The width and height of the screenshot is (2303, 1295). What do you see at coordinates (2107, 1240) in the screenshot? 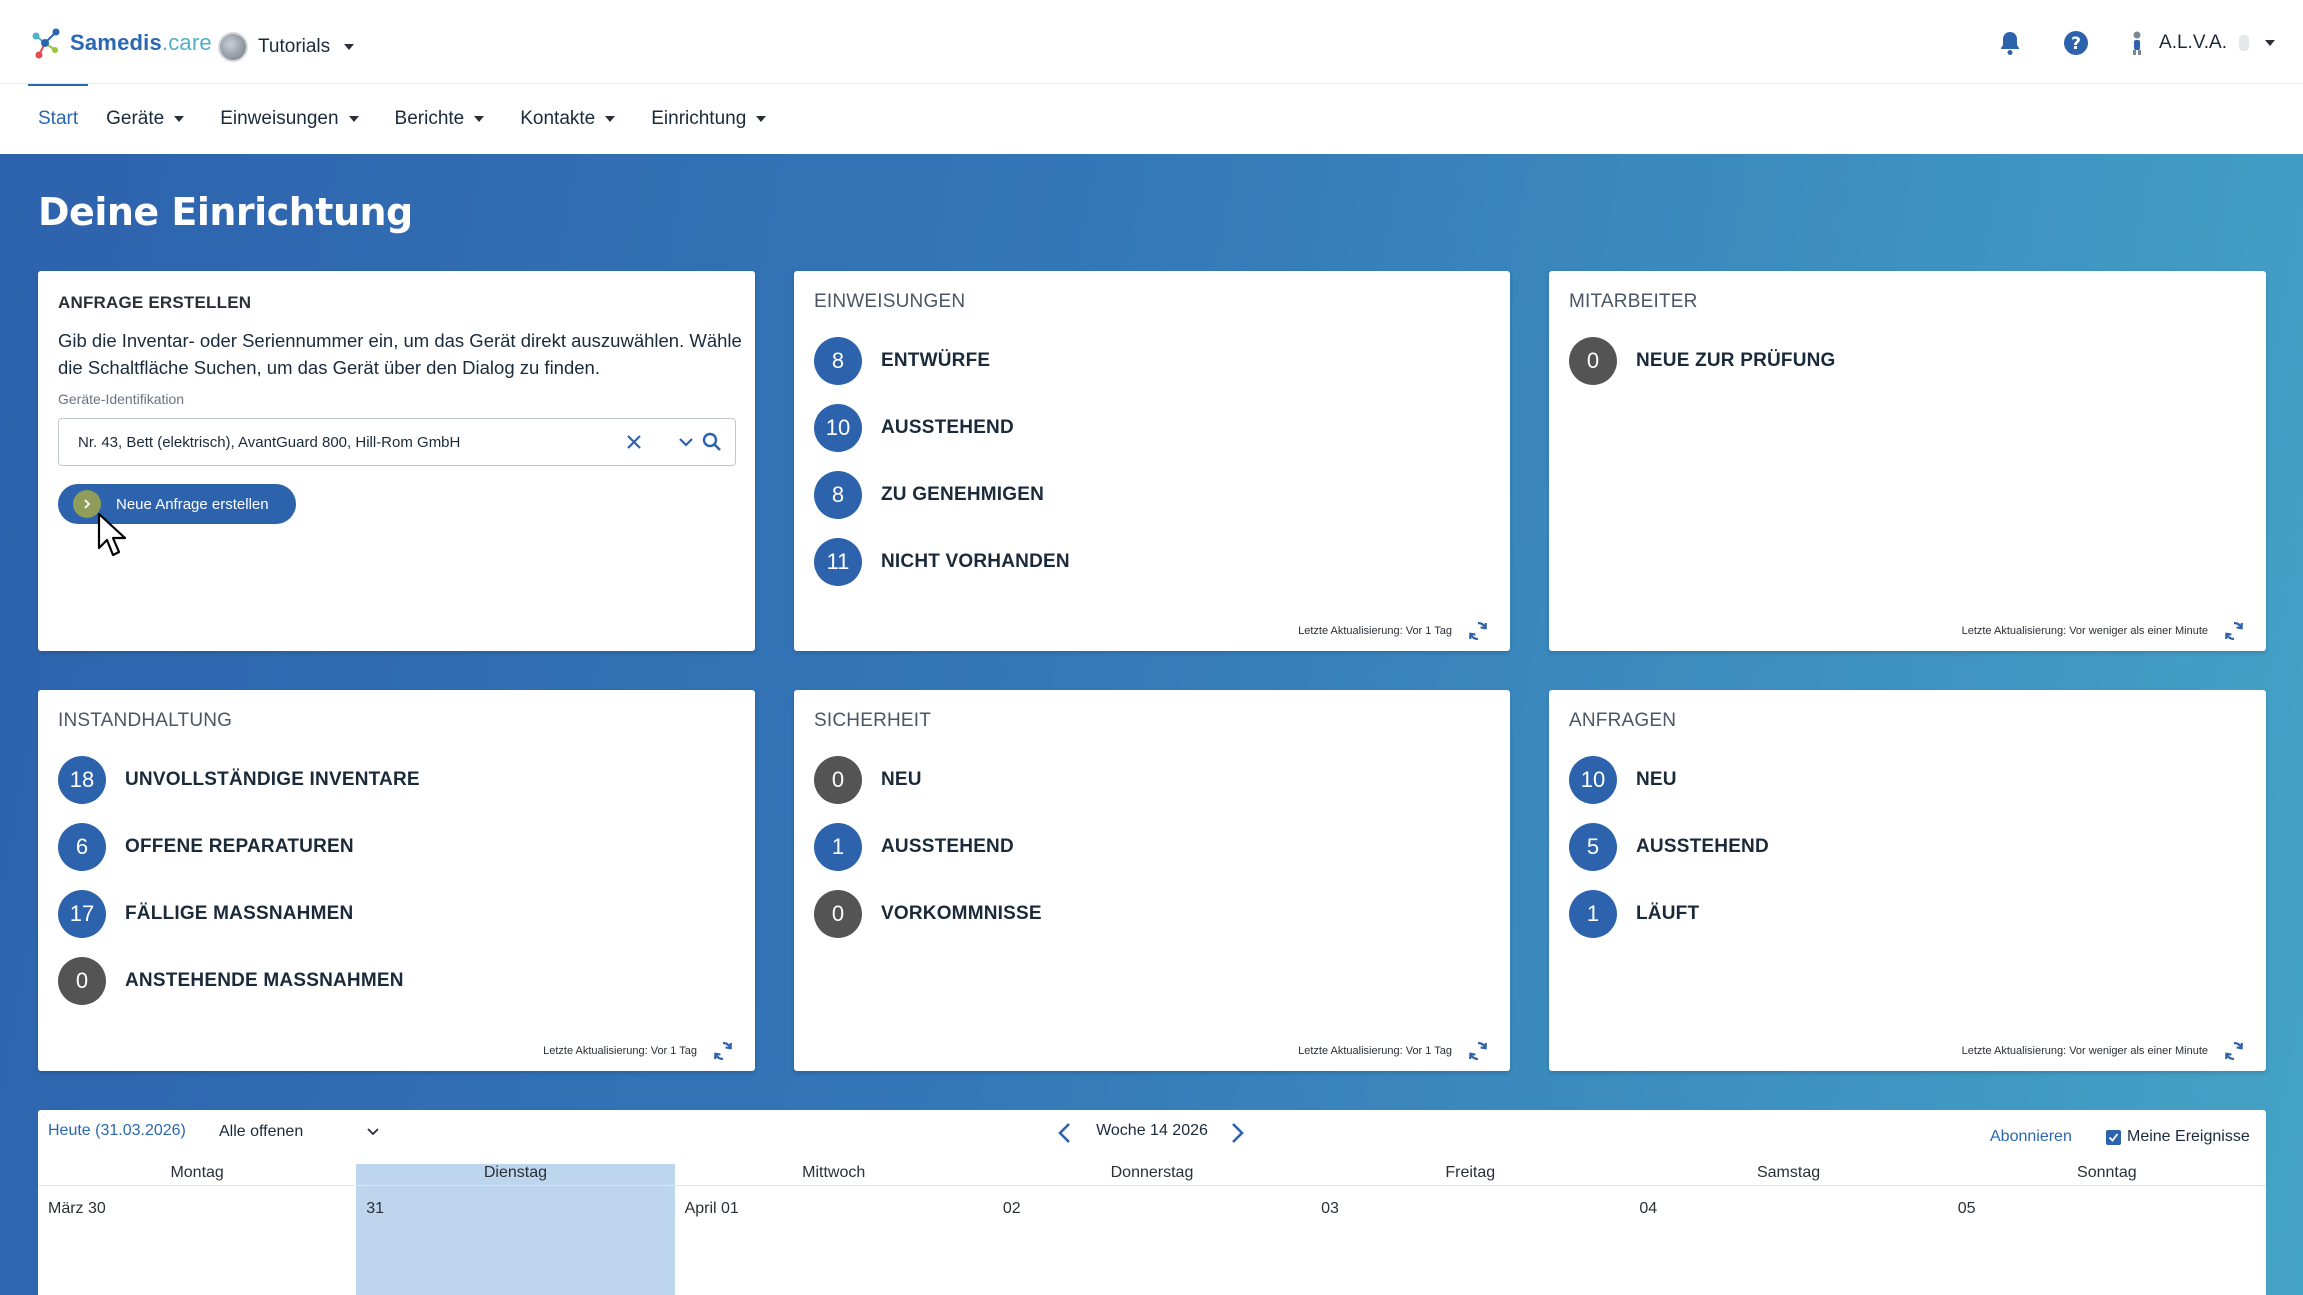
I see `calendar-day: 05` at bounding box center [2107, 1240].